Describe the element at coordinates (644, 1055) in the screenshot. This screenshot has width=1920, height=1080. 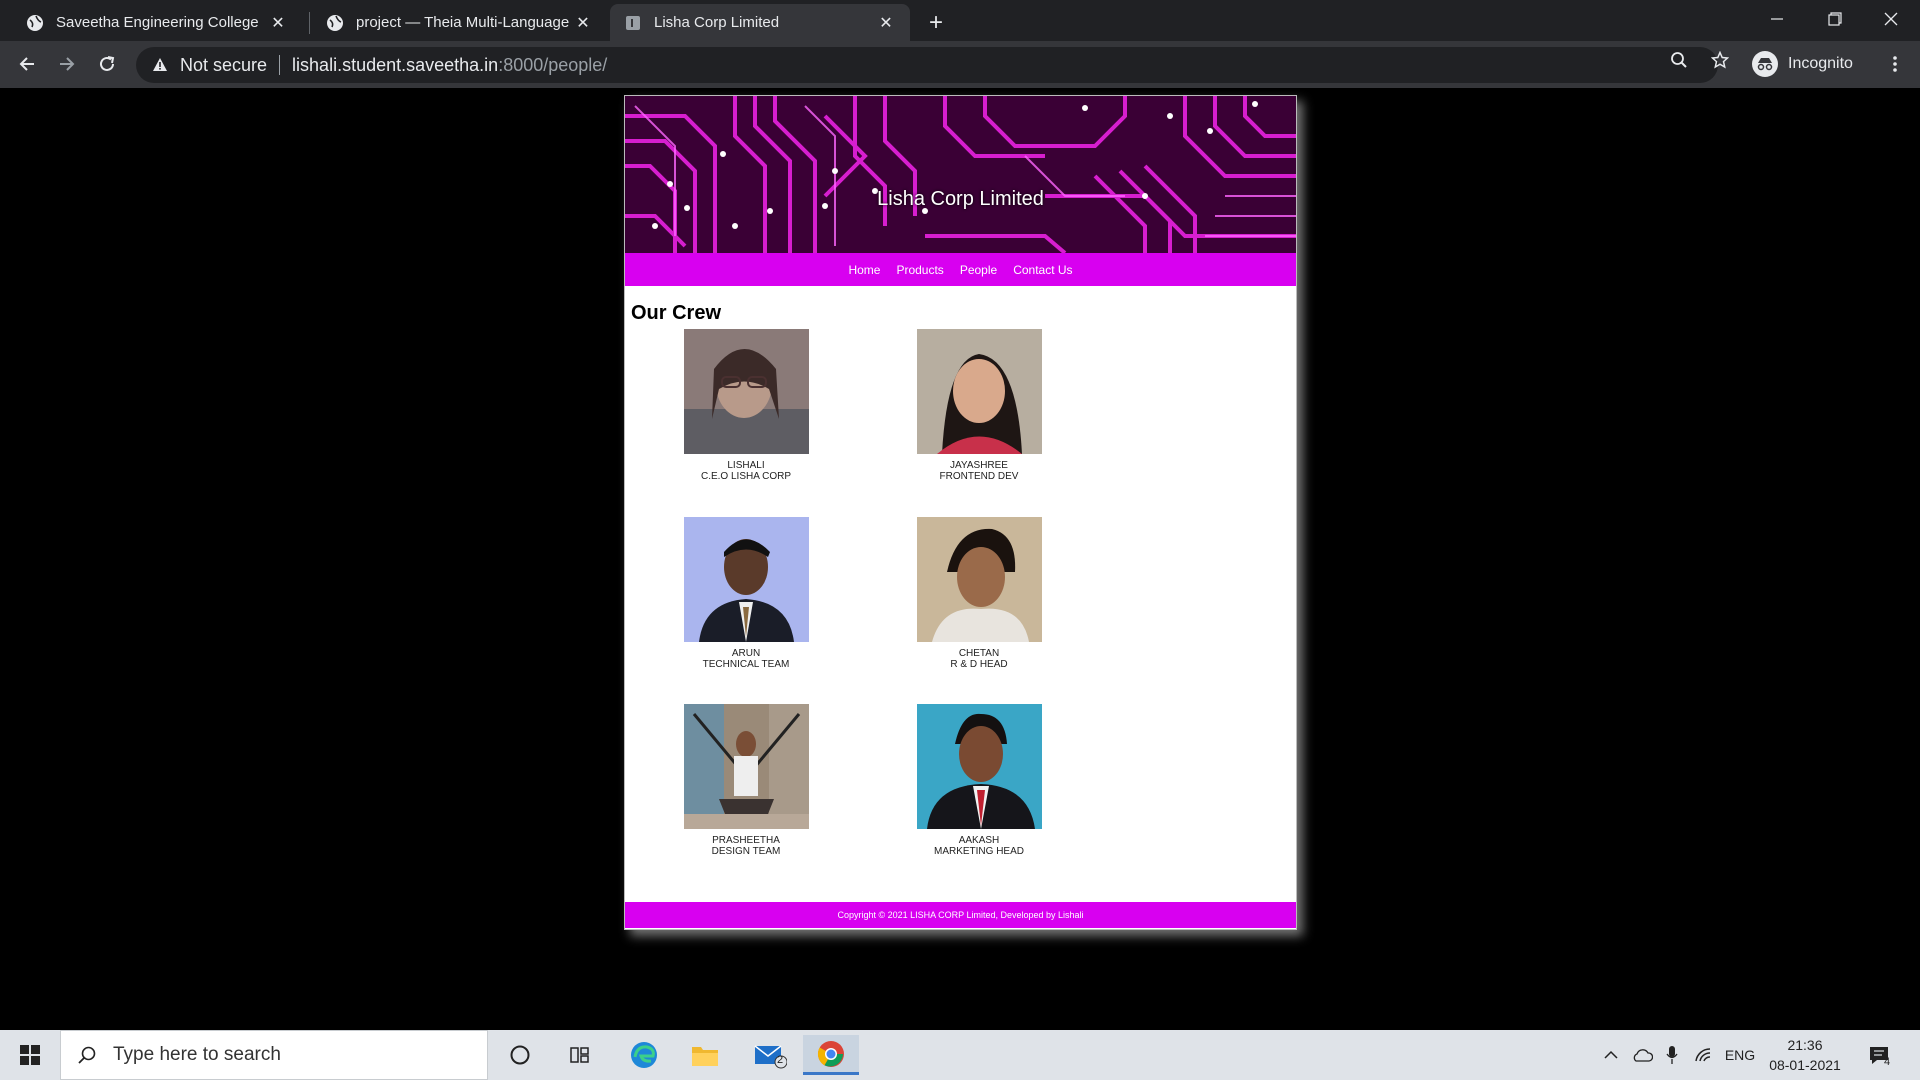
I see `edge-icon` at that location.